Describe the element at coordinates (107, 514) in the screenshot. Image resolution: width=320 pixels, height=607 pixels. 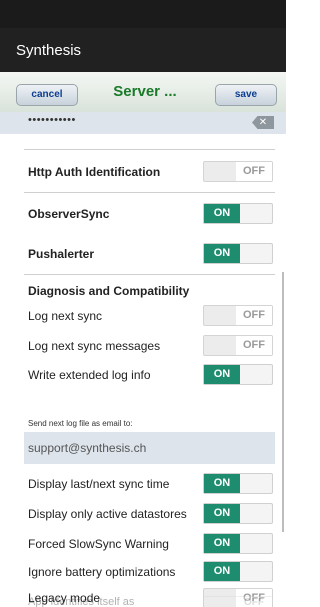
I see `setting-label: Display only active datastores` at that location.